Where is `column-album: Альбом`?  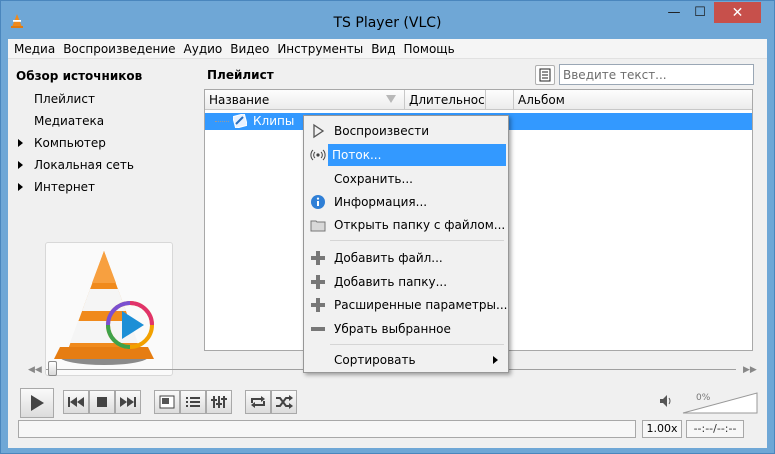 column-album: Альбом is located at coordinates (633, 100).